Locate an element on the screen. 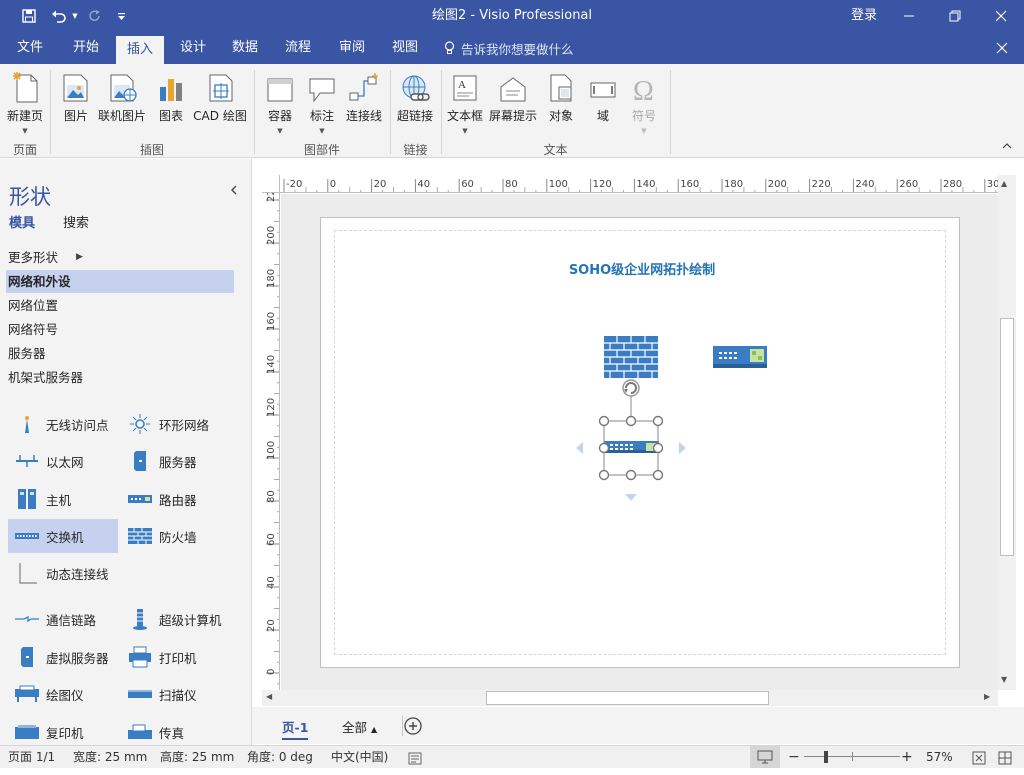 Image resolution: width=1024 pixels, height=775 pixels. cad-drawing-button: CAD 绘图 is located at coordinates (220, 109).